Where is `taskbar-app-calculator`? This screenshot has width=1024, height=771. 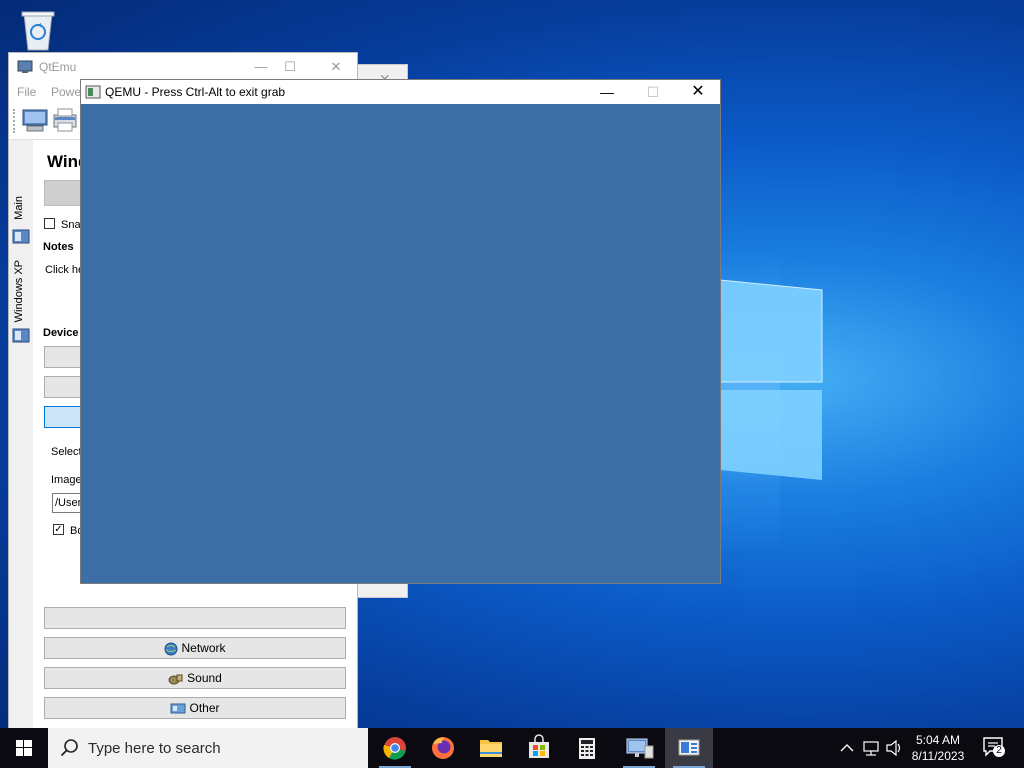
taskbar-app-calculator is located at coordinates (587, 748).